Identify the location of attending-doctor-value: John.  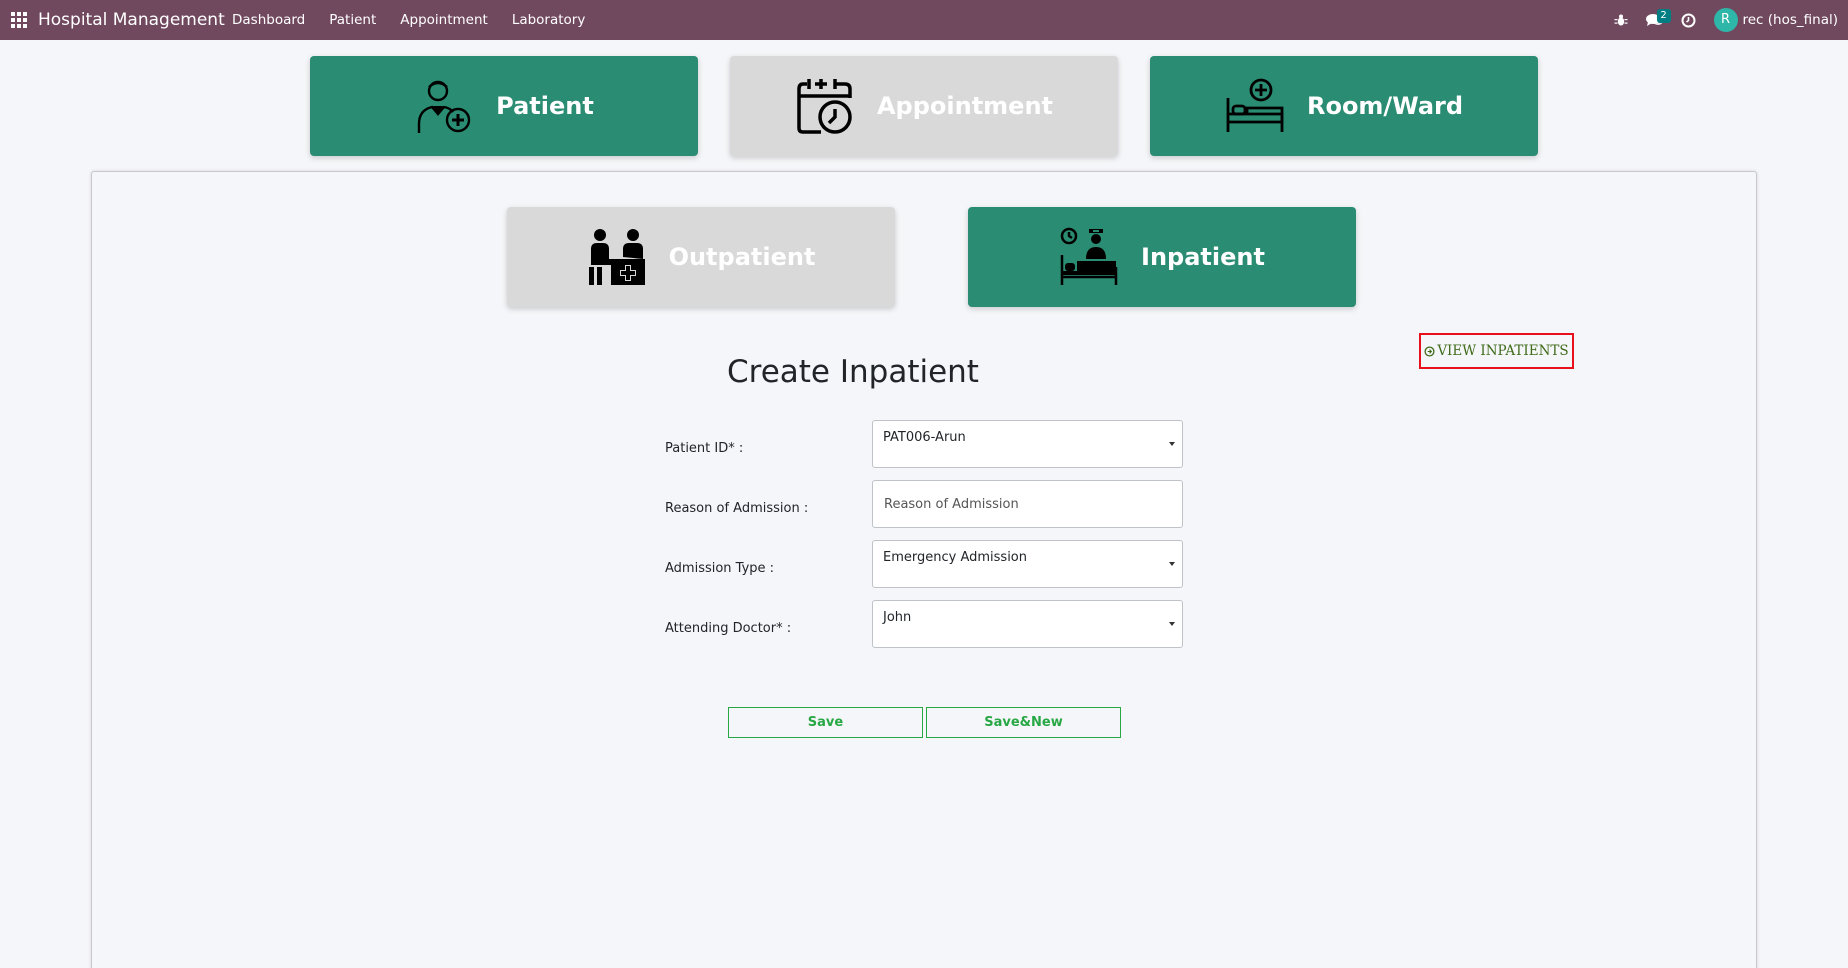
(897, 617).